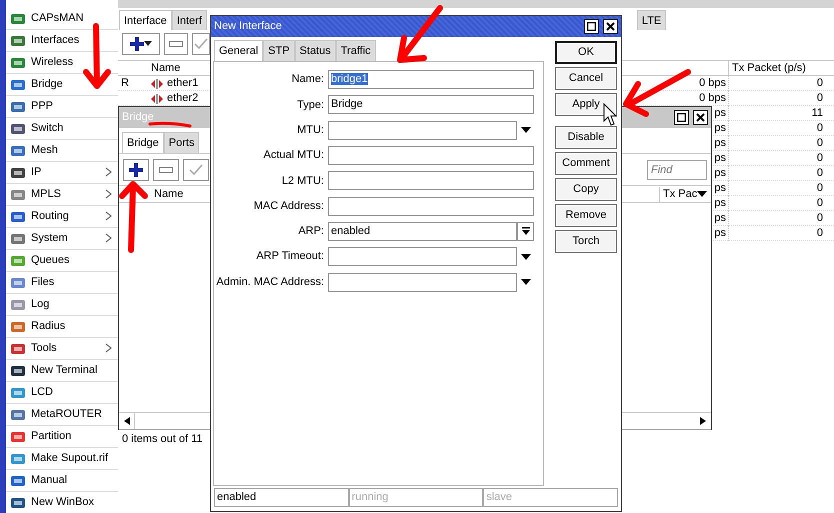 Image resolution: width=834 pixels, height=513 pixels. Describe the element at coordinates (677, 170) in the screenshot. I see `find-field: Find` at that location.